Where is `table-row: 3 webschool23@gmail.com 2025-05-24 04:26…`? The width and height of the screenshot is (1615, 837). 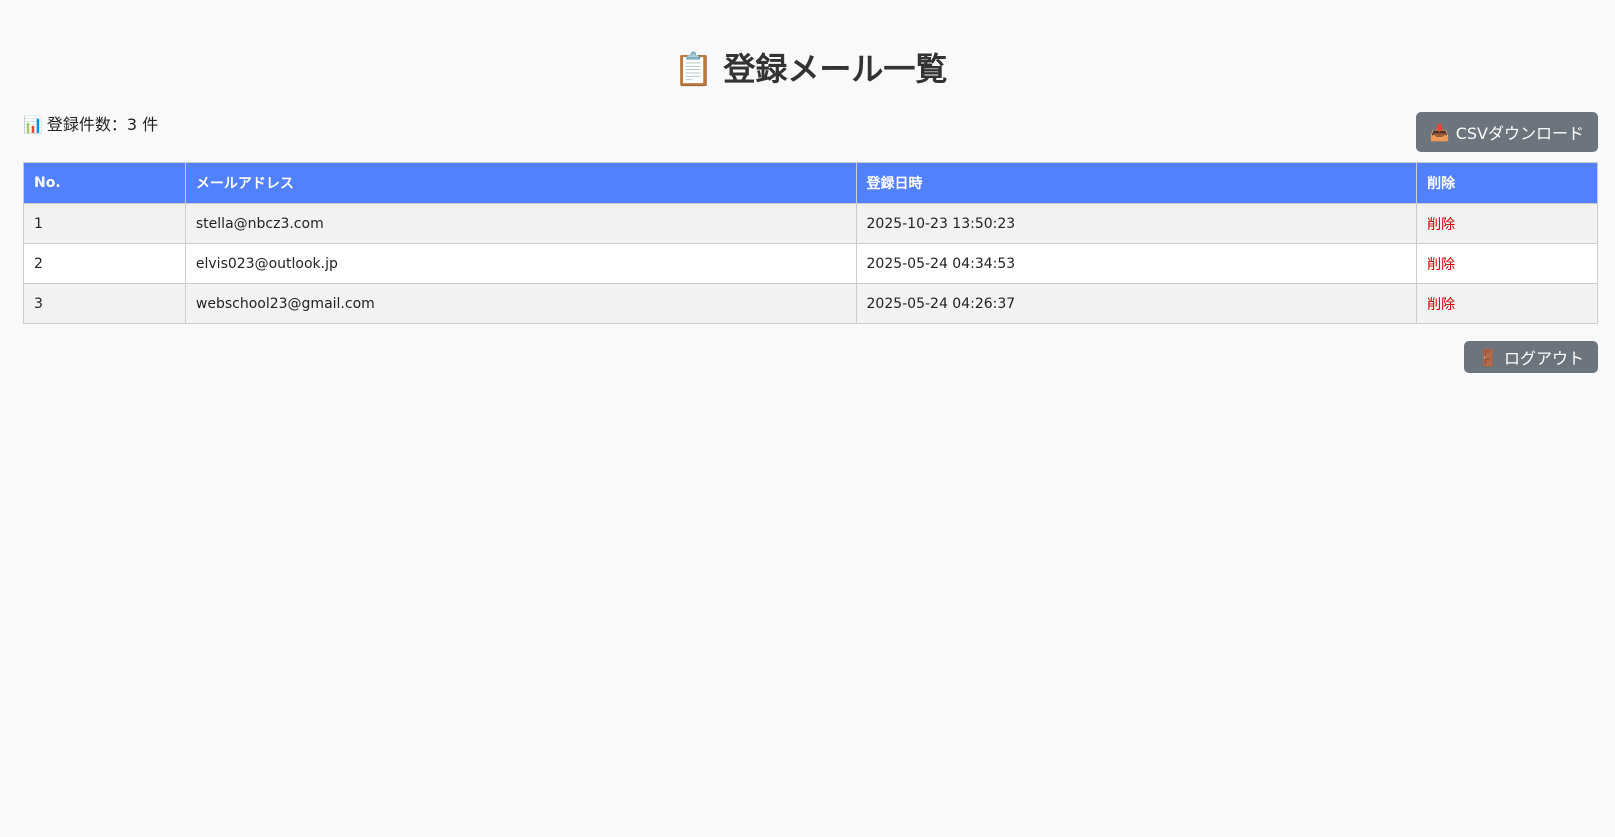
table-row: 3 webschool23@gmail.com 2025-05-24 04:26… is located at coordinates (810, 303).